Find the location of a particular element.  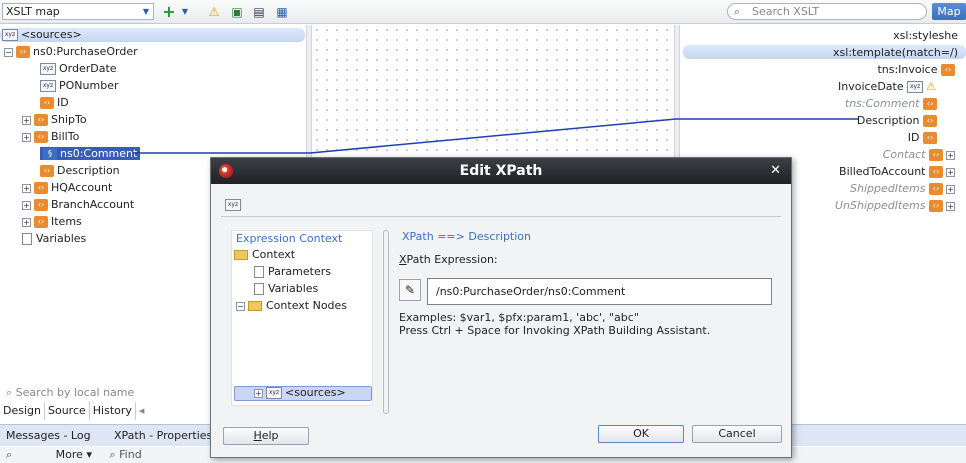

test-icon: ▤ is located at coordinates (259, 12).